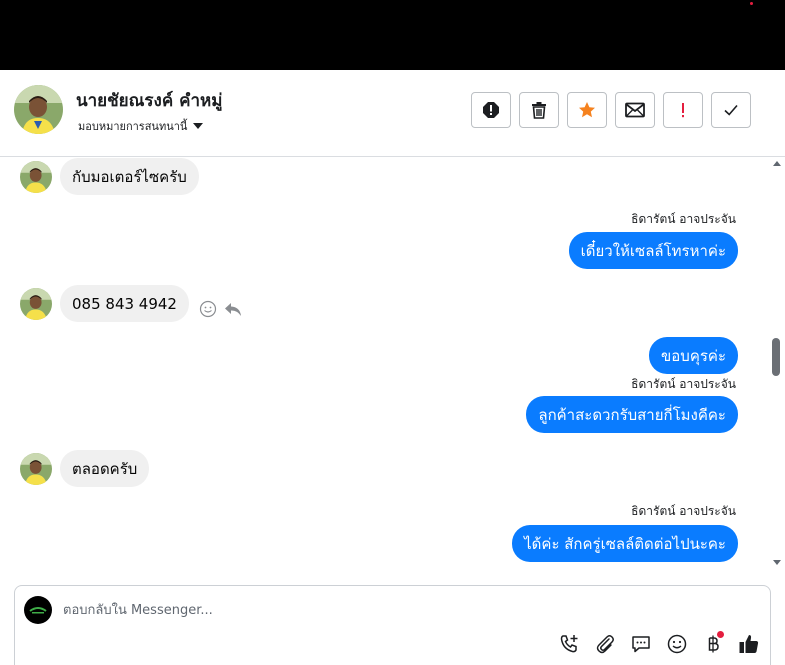 The image size is (785, 665). I want to click on thumbs-up-icon, so click(749, 644).